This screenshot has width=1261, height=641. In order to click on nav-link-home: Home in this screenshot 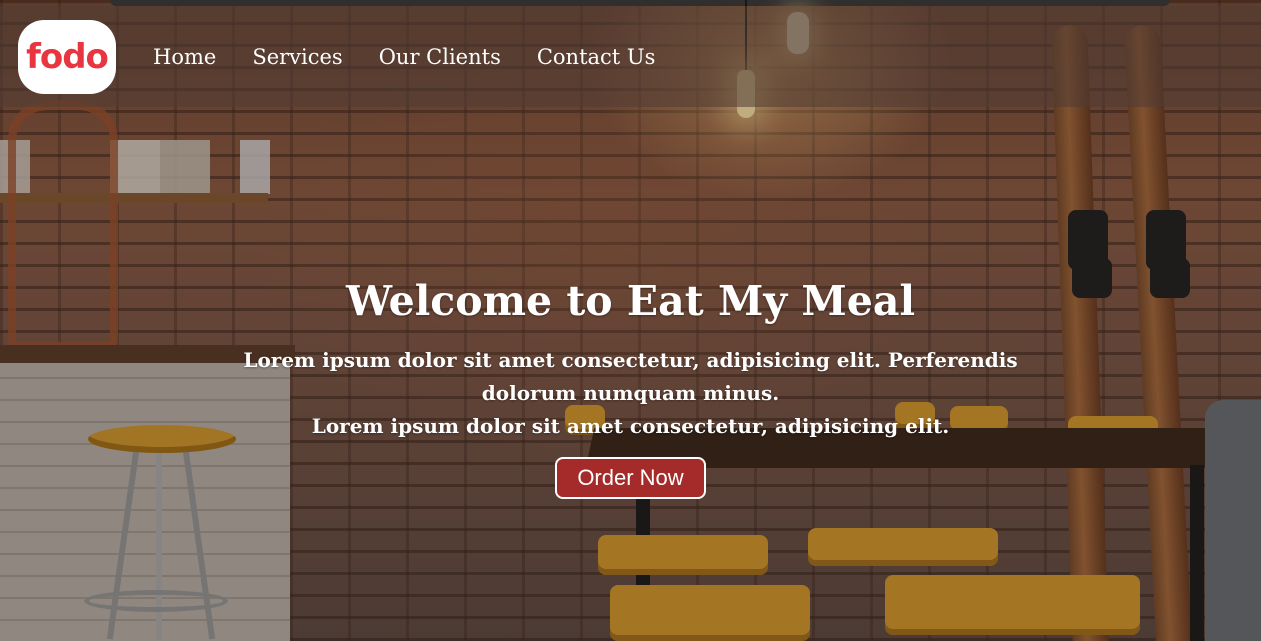, I will do `click(184, 57)`.